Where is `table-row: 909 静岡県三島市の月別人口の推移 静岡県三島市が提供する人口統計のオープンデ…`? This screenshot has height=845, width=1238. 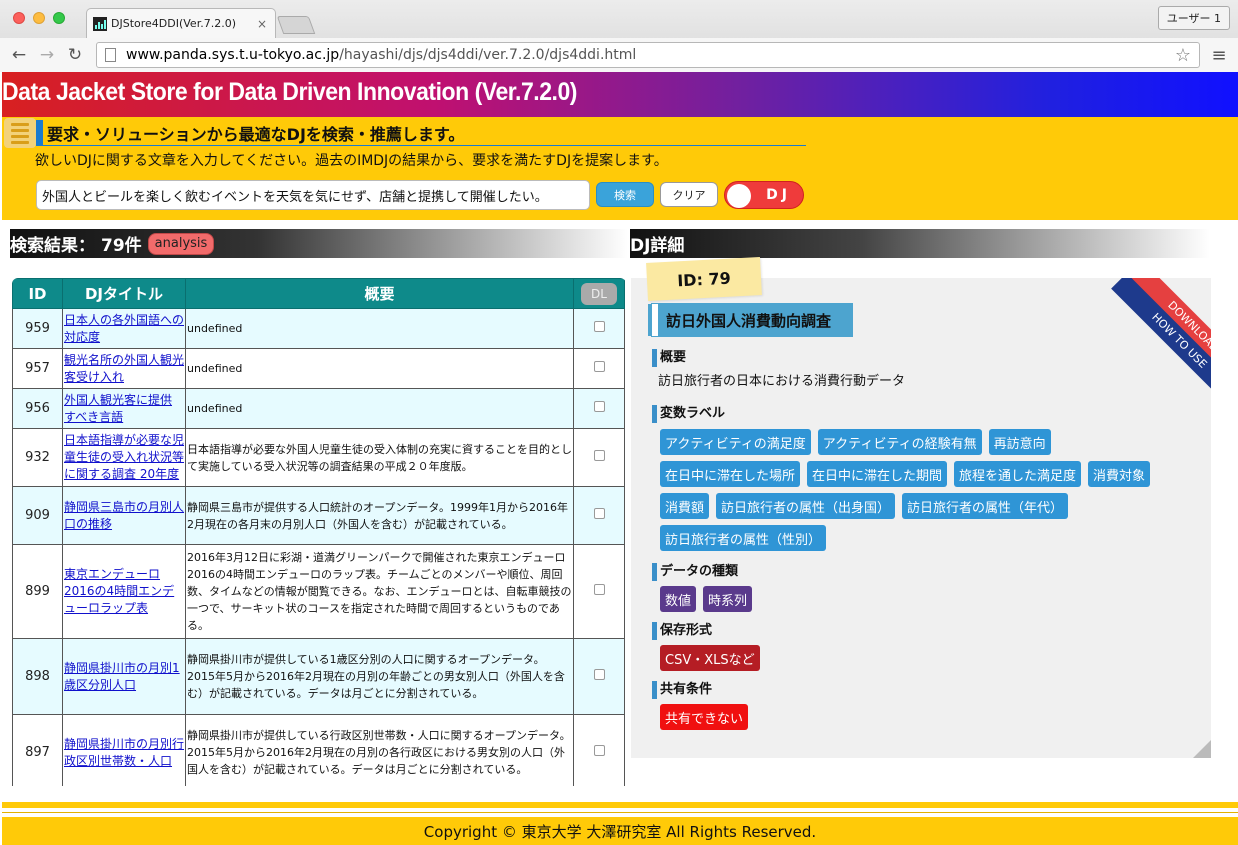 table-row: 909 静岡県三島市の月別人口の推移 静岡県三島市が提供する人口統計のオープンデ… is located at coordinates (318, 515).